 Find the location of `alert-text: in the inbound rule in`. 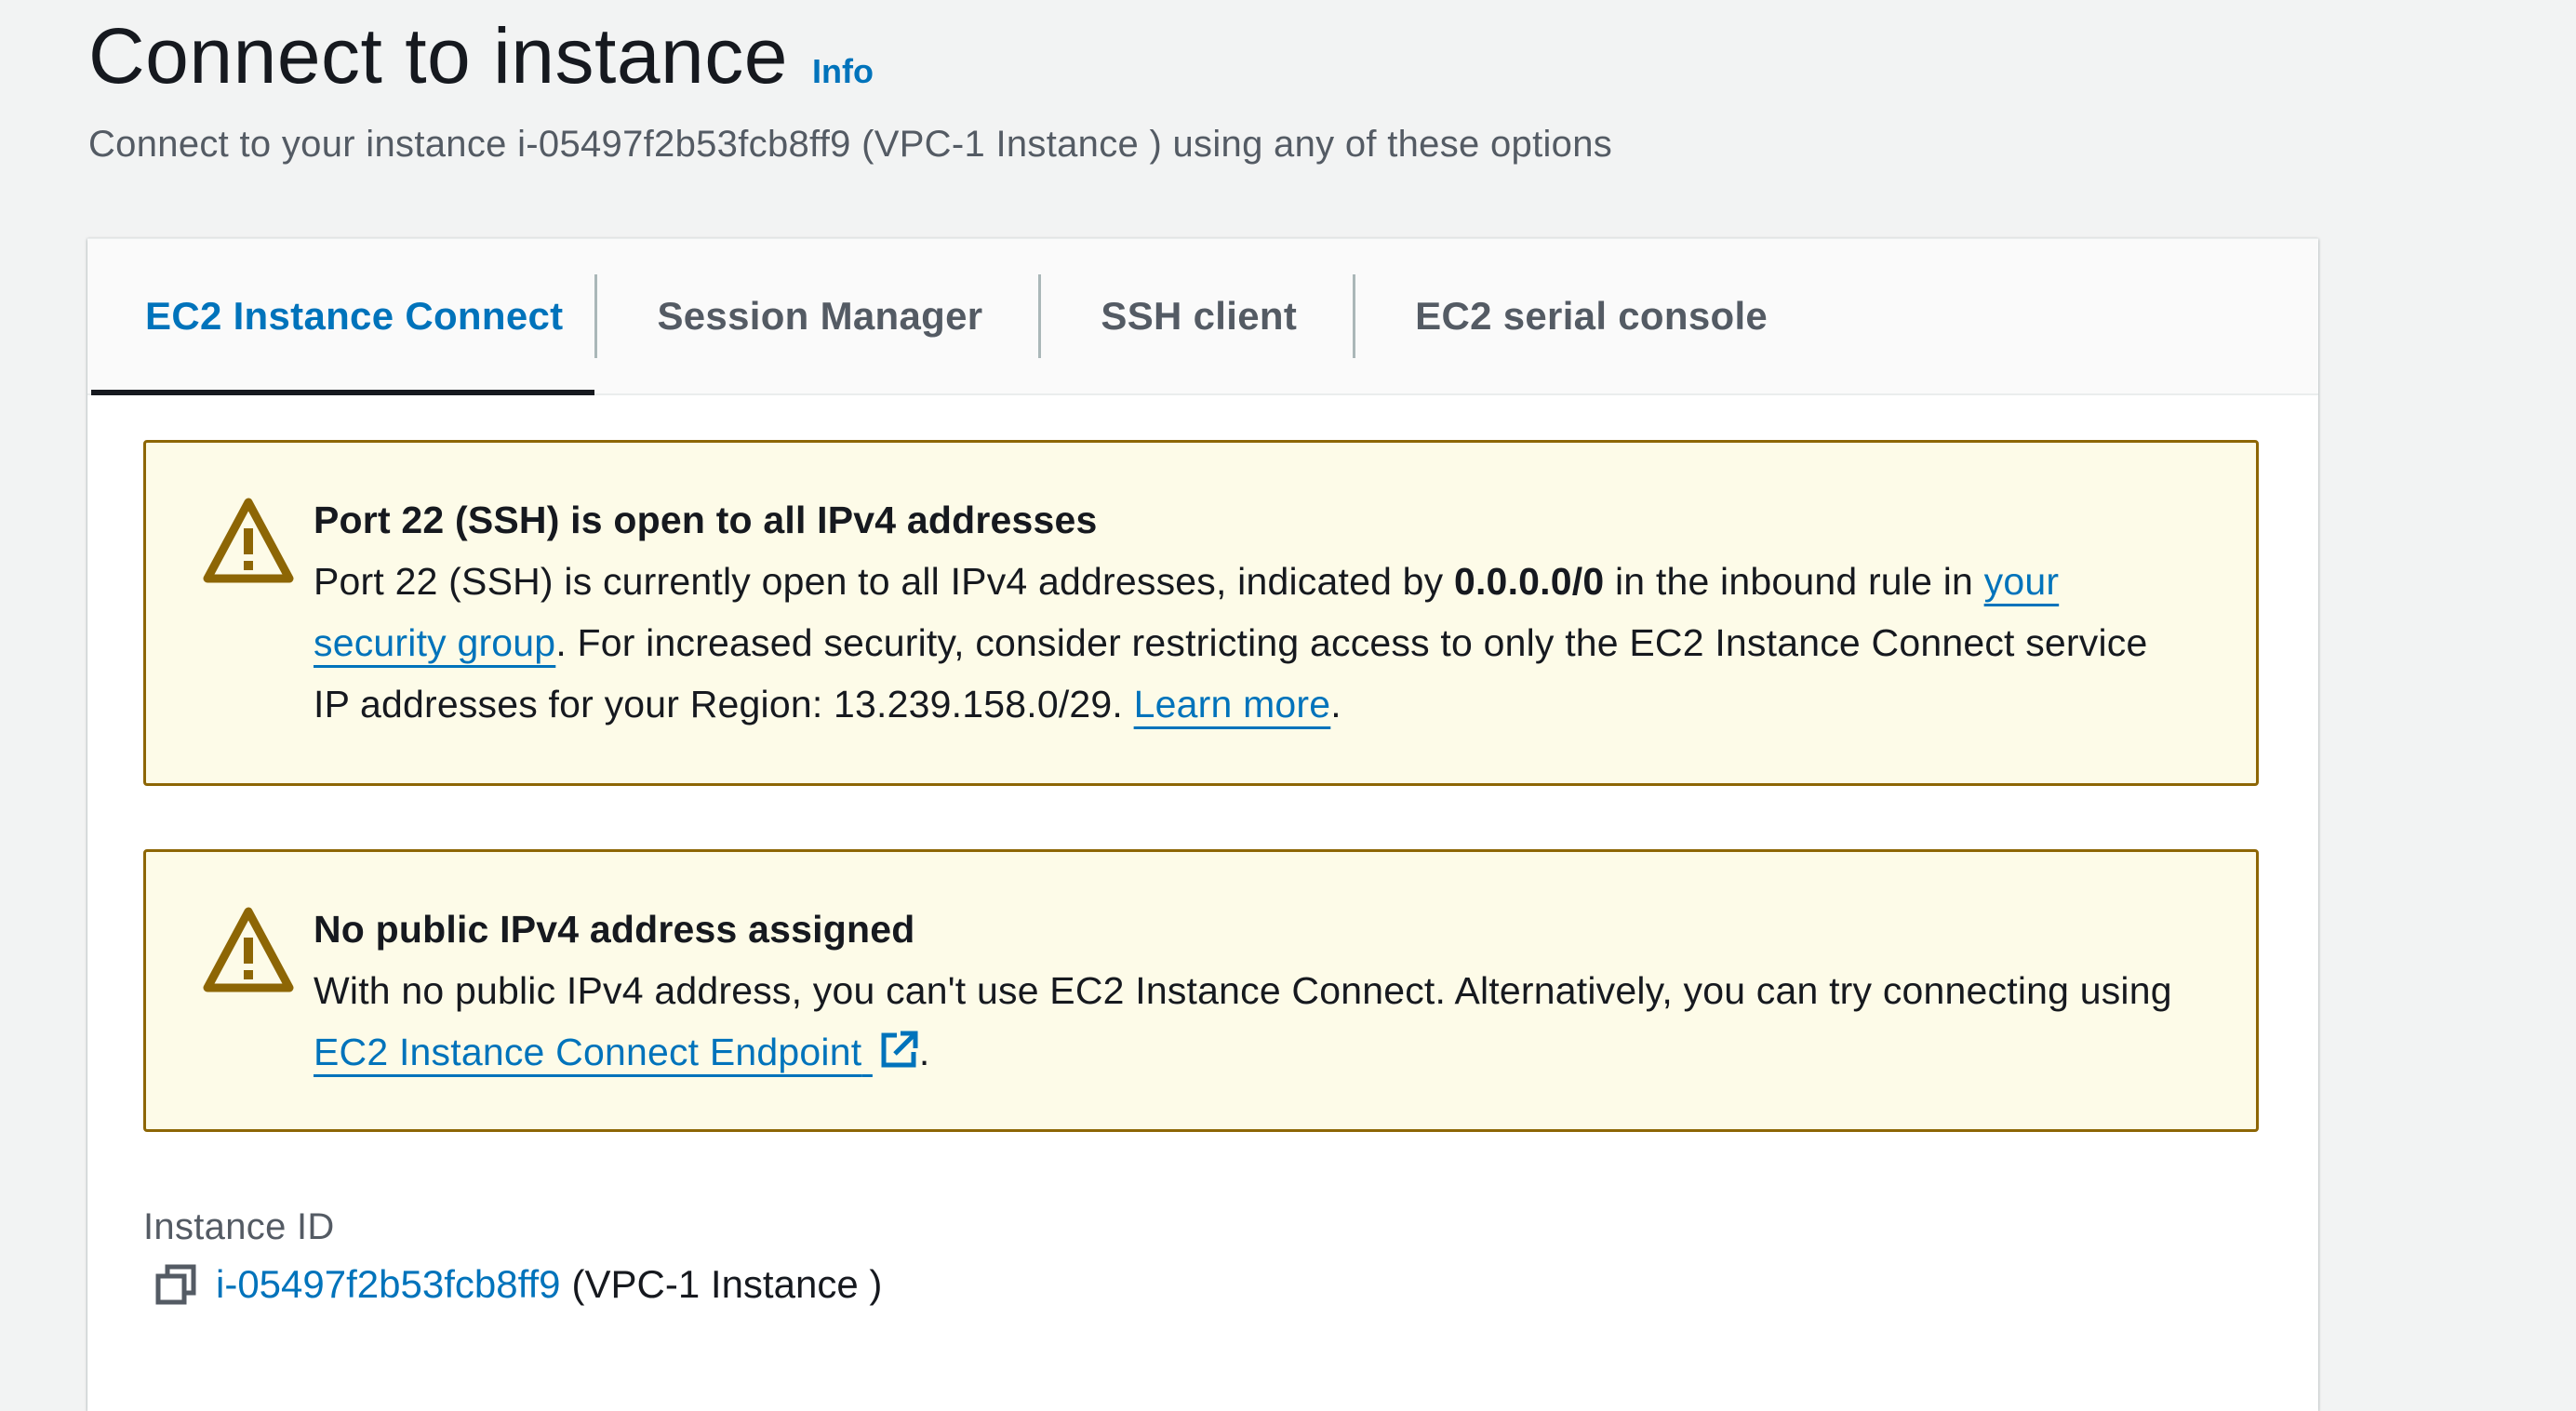

alert-text: in the inbound rule in is located at coordinates (1794, 581).